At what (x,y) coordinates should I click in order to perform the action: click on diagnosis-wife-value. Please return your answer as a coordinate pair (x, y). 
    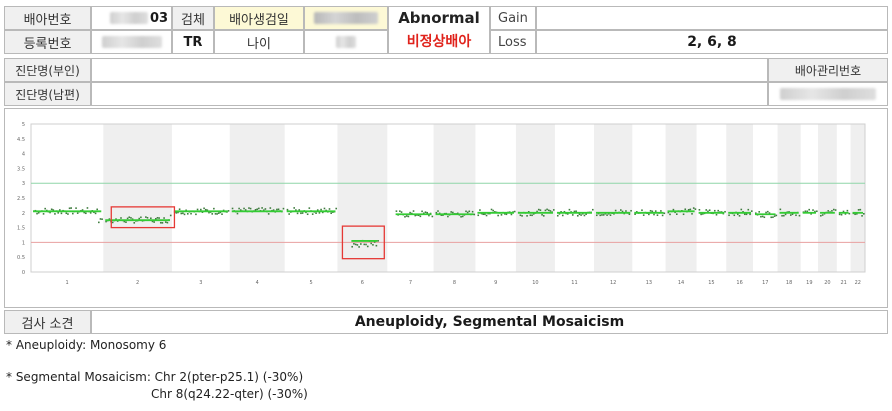
    Looking at the image, I should click on (429, 70).